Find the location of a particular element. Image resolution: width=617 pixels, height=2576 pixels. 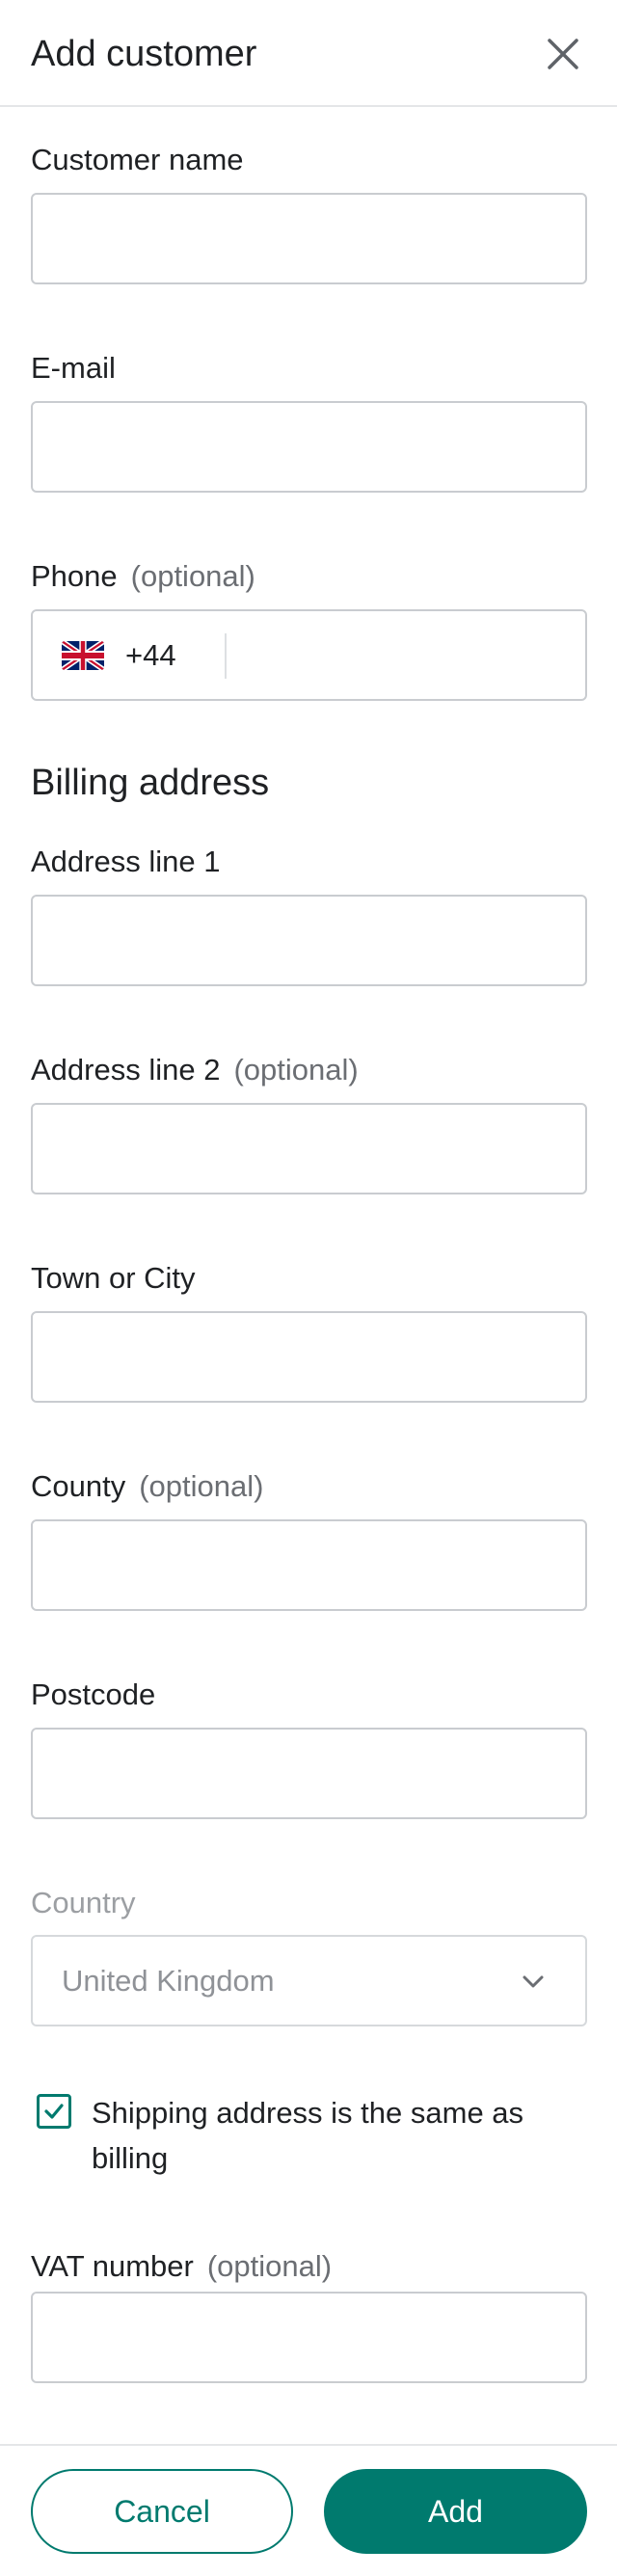

vat-optional-tag: (optional) is located at coordinates (269, 2266).